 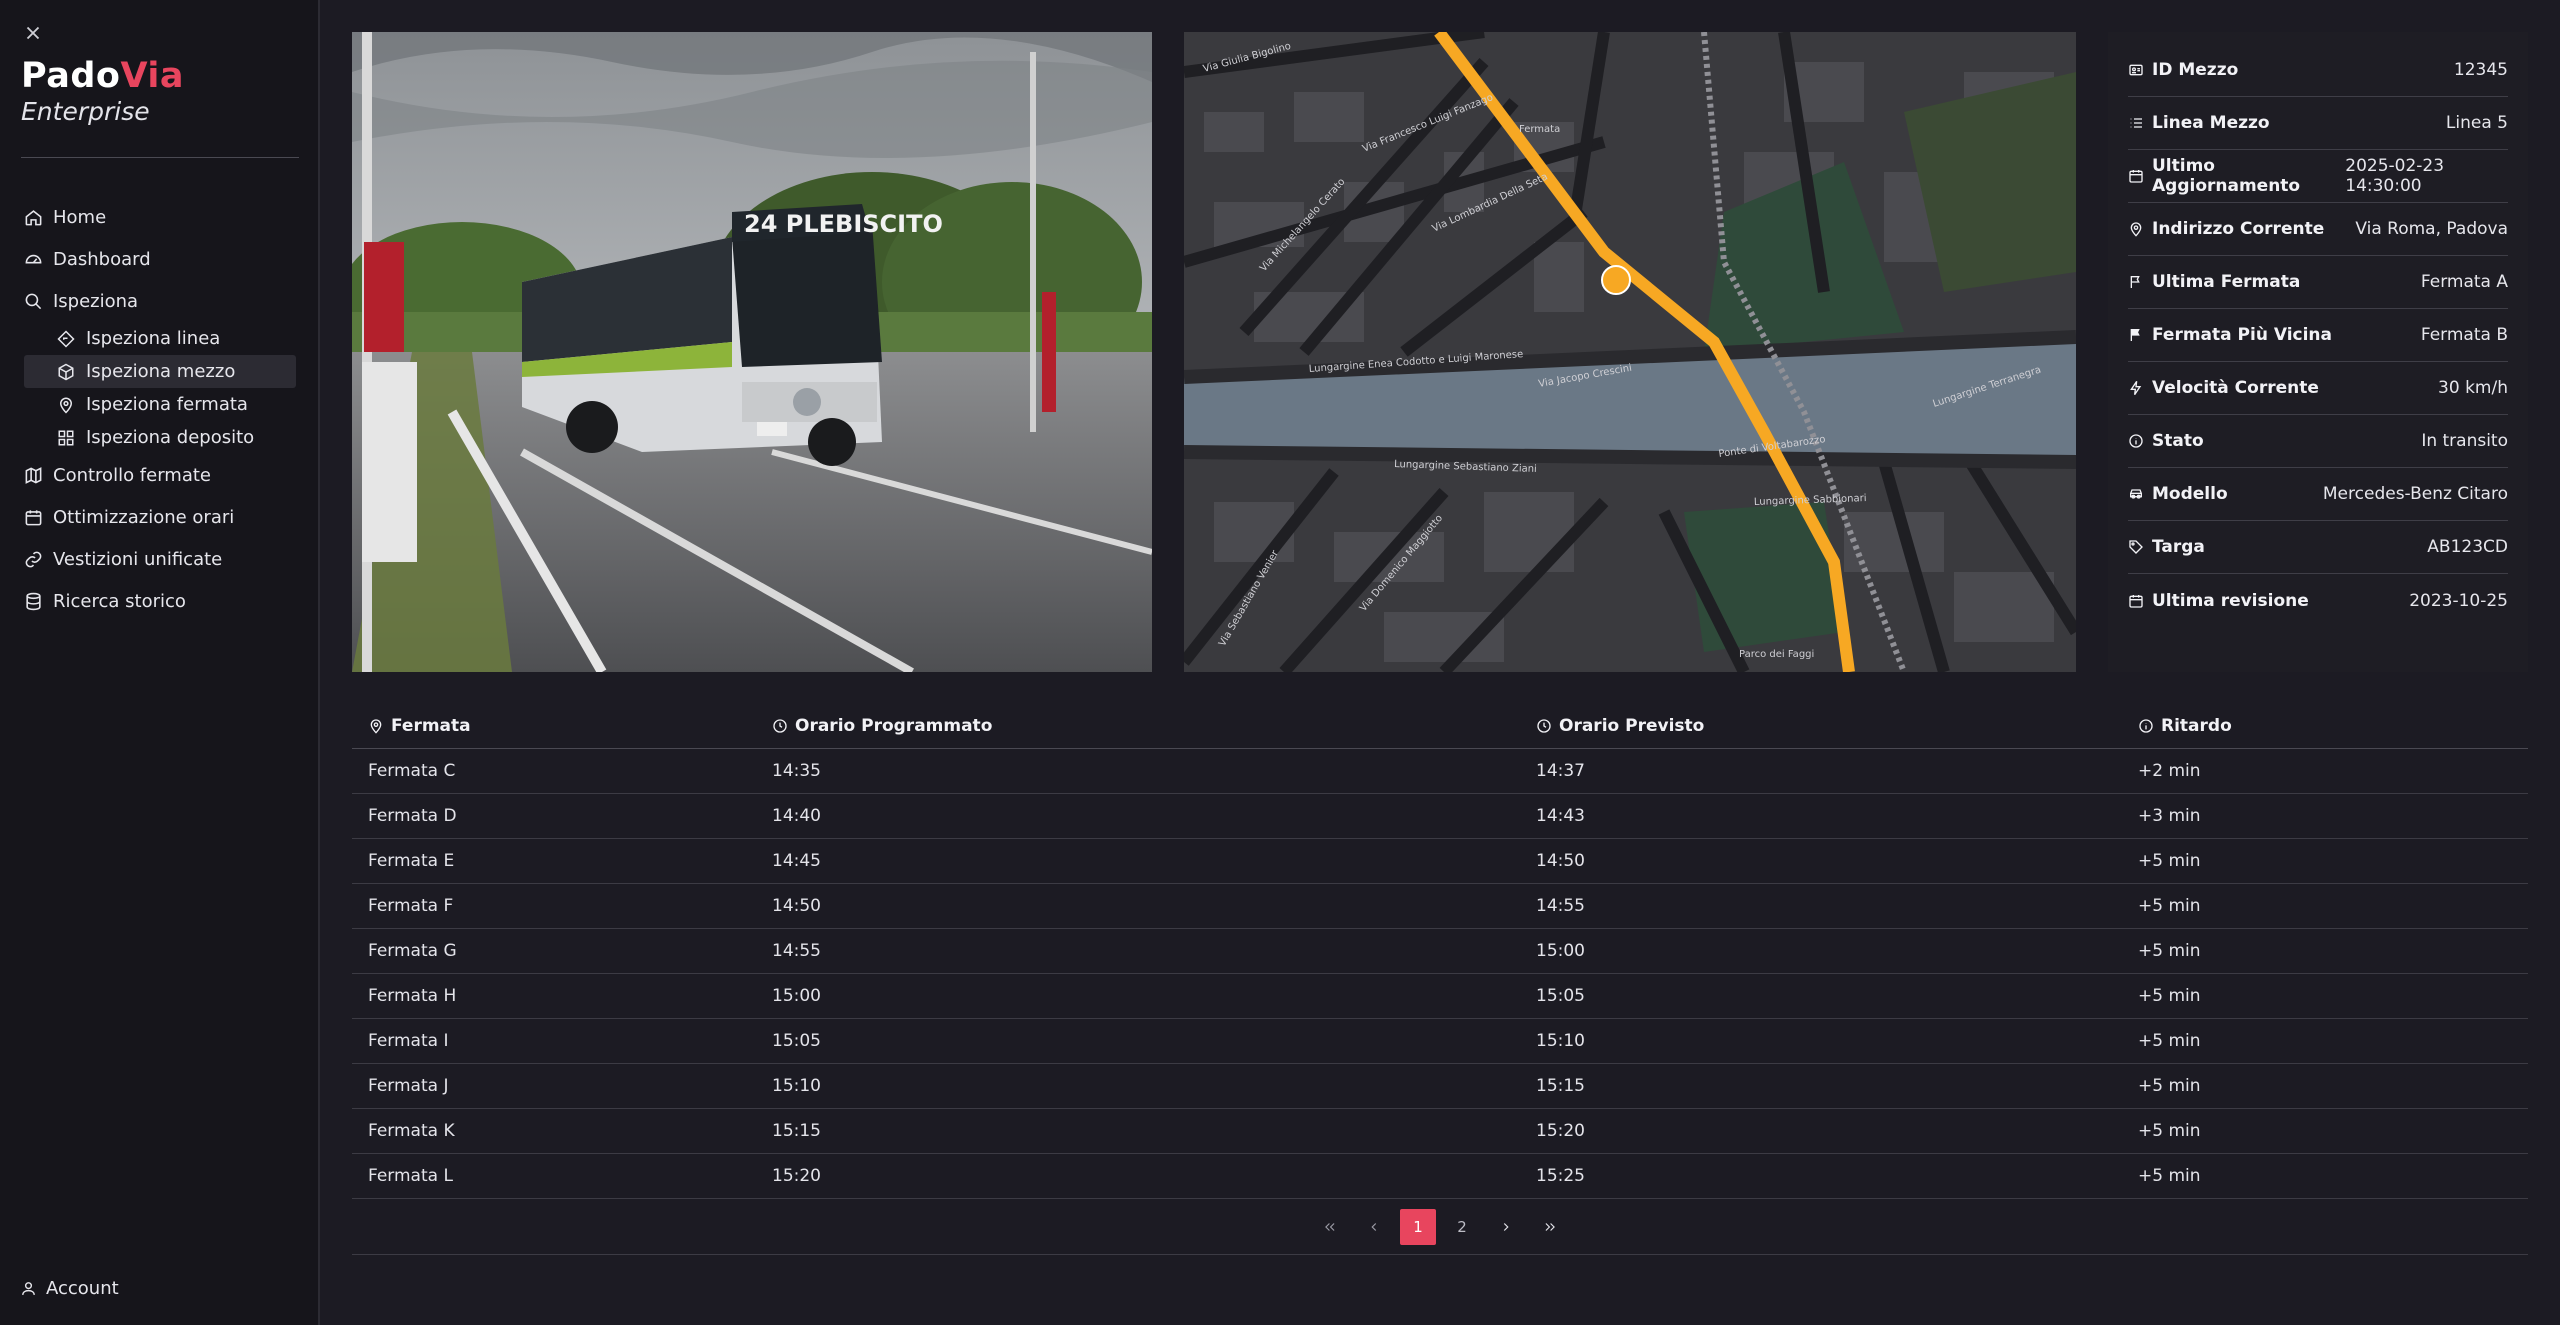 What do you see at coordinates (2464, 282) in the screenshot?
I see `detail-value: Fermata A` at bounding box center [2464, 282].